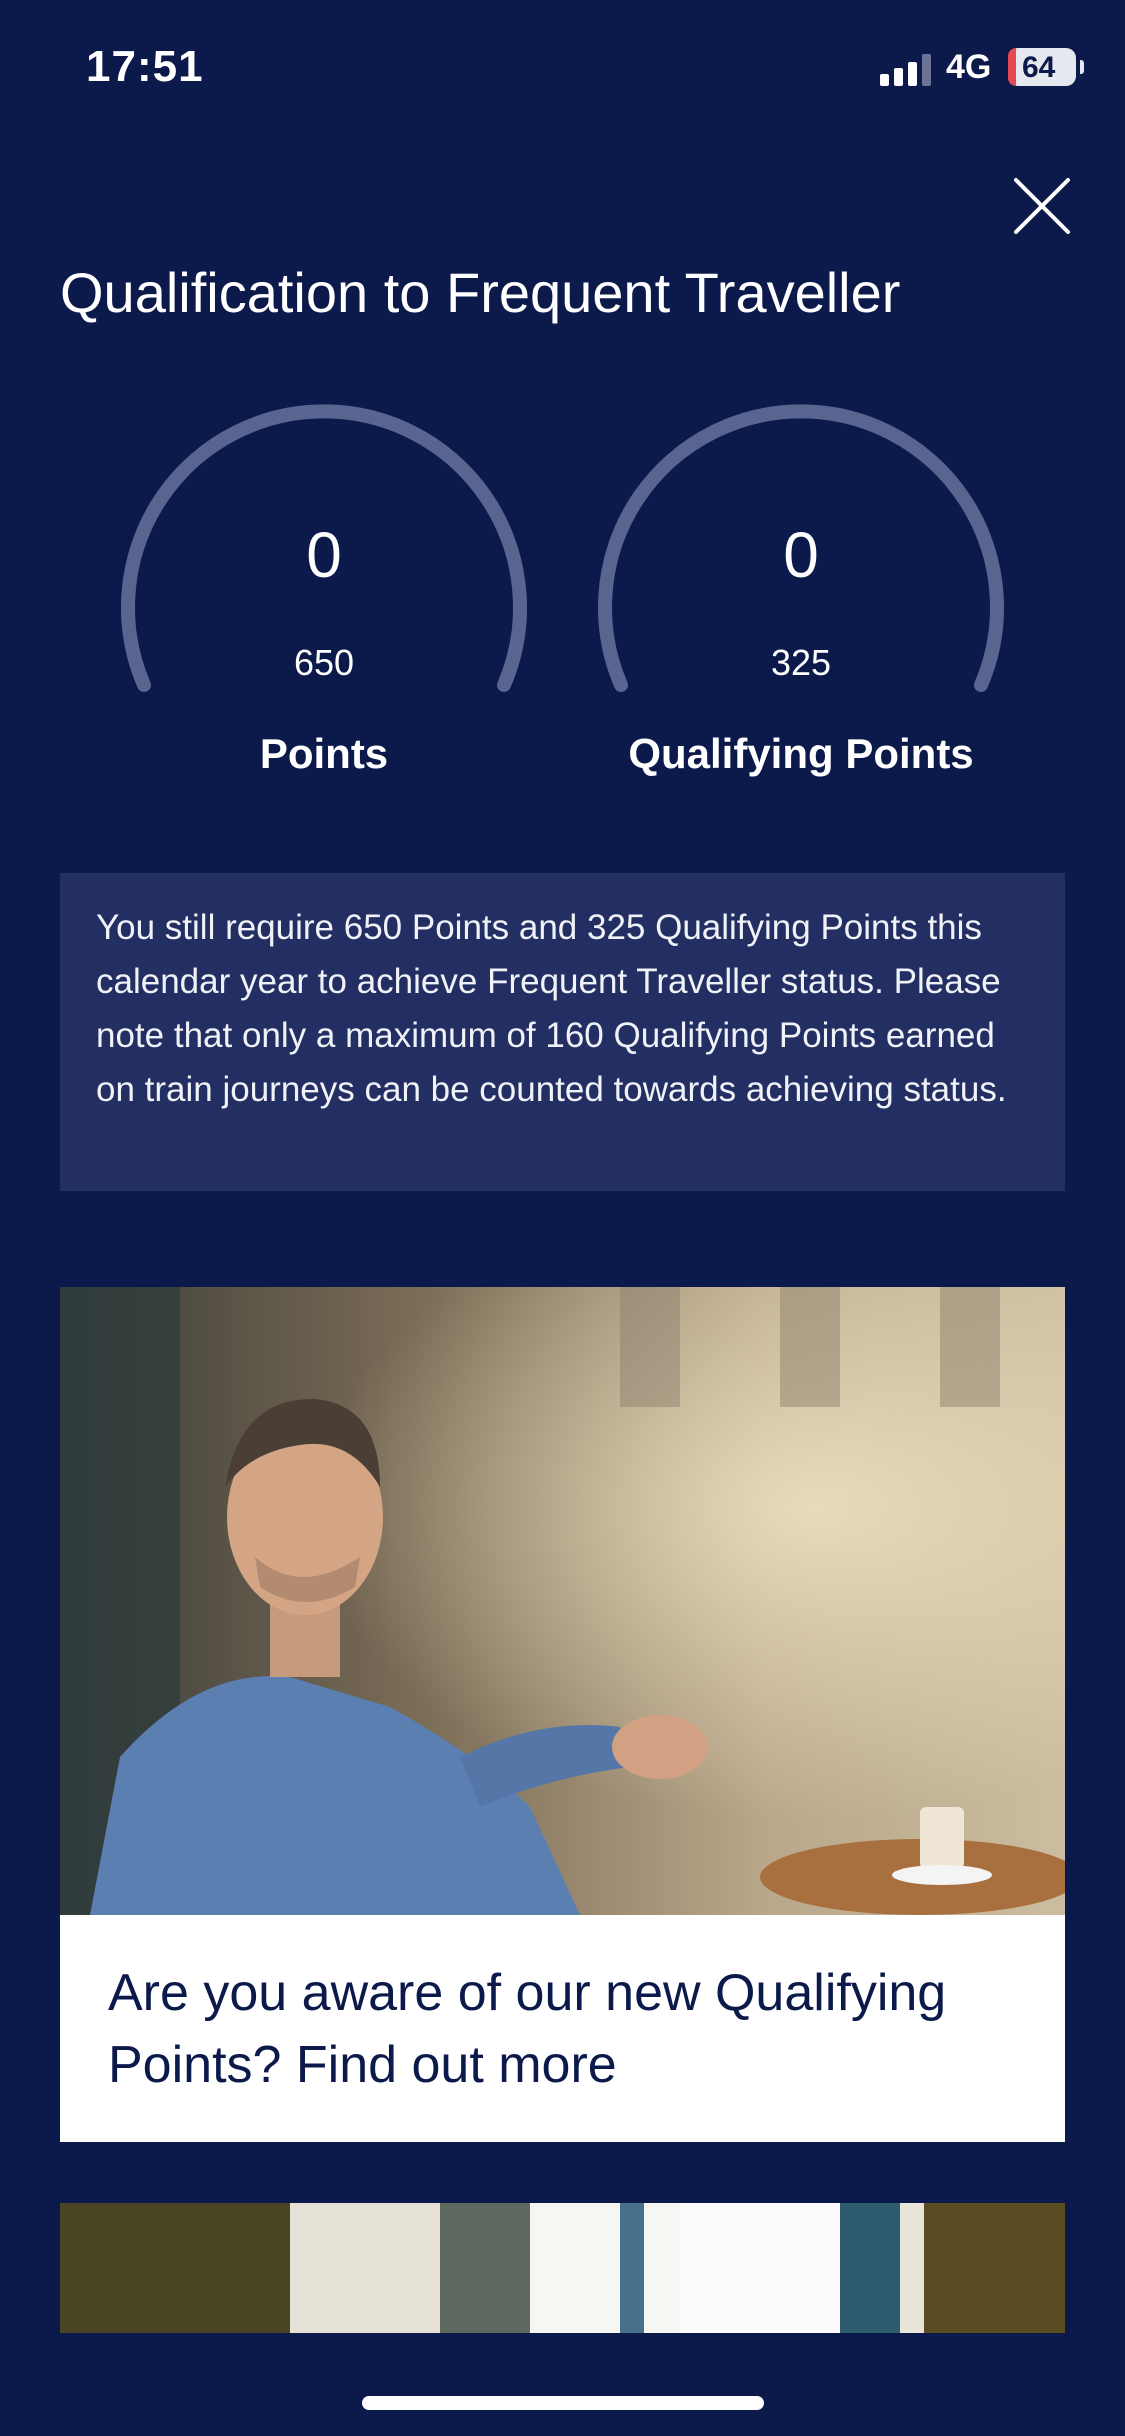  Describe the element at coordinates (145, 66) in the screenshot. I see `status-time: 17:51` at that location.